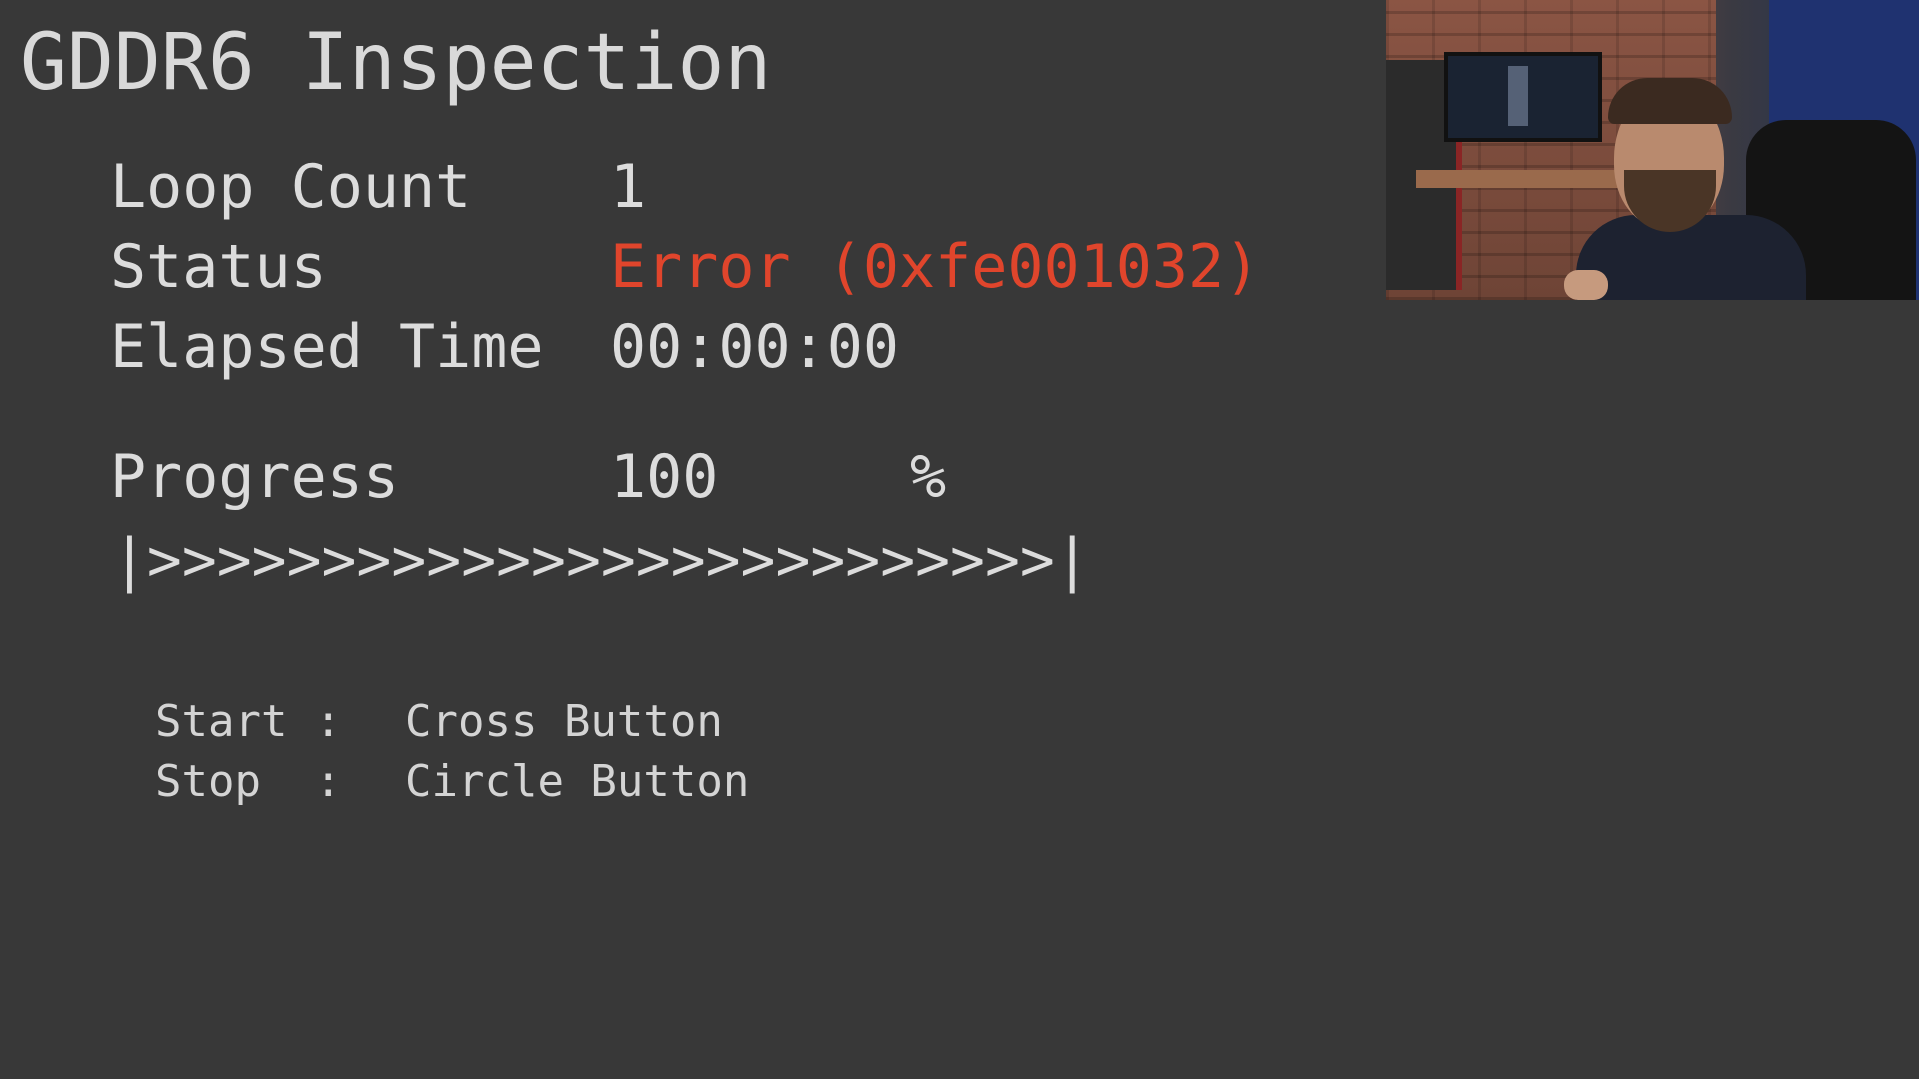 This screenshot has height=1079, width=1919. Describe the element at coordinates (628, 187) in the screenshot. I see `loop-count-value: 1` at that location.